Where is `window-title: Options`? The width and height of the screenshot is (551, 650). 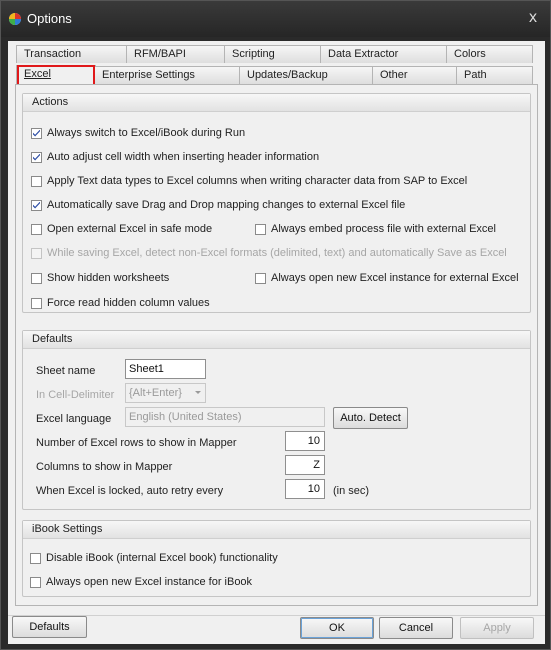 window-title: Options is located at coordinates (49, 18).